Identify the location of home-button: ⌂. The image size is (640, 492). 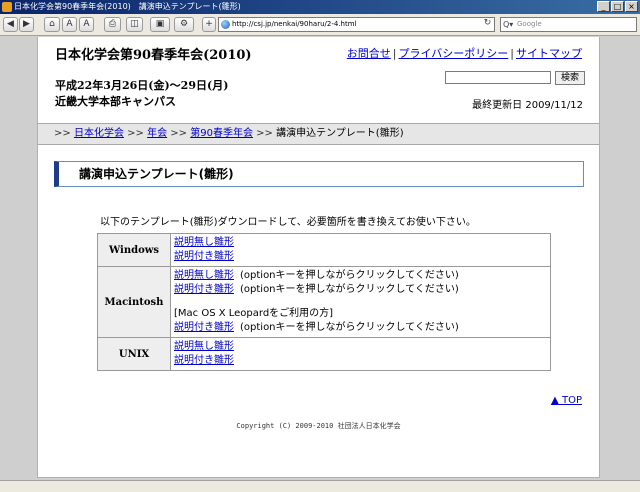
(52, 24).